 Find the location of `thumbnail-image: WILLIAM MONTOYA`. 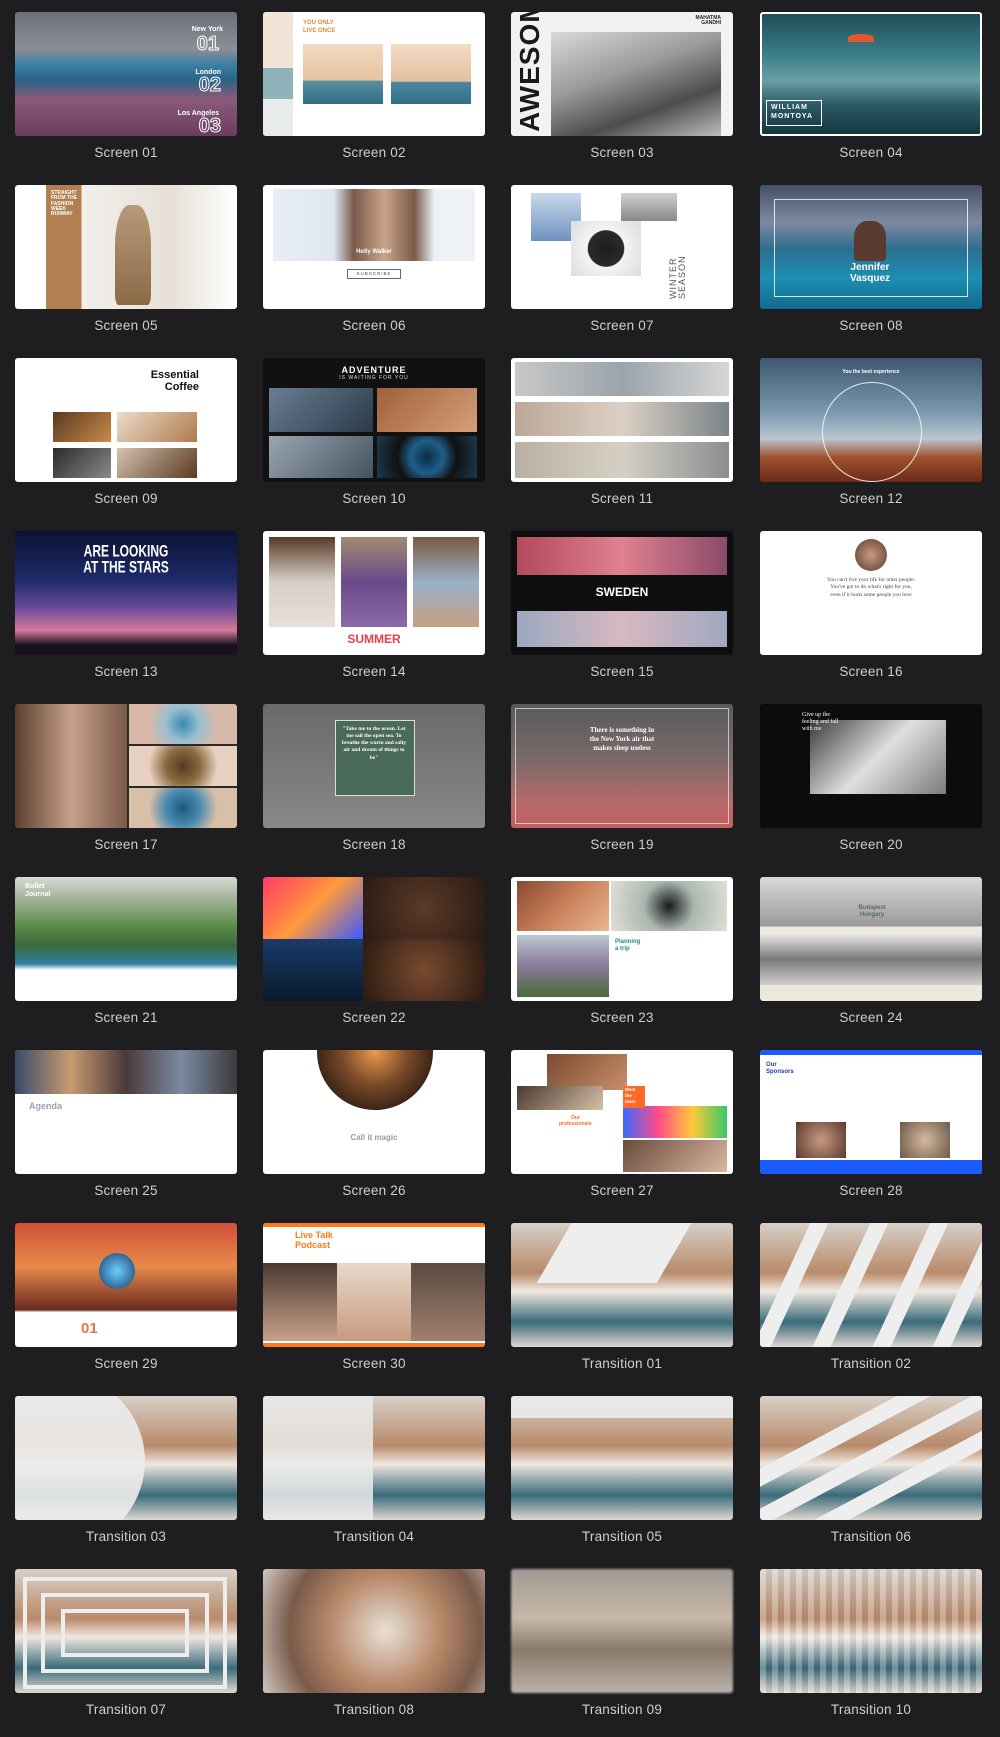

thumbnail-image: WILLIAM MONTOYA is located at coordinates (871, 74).